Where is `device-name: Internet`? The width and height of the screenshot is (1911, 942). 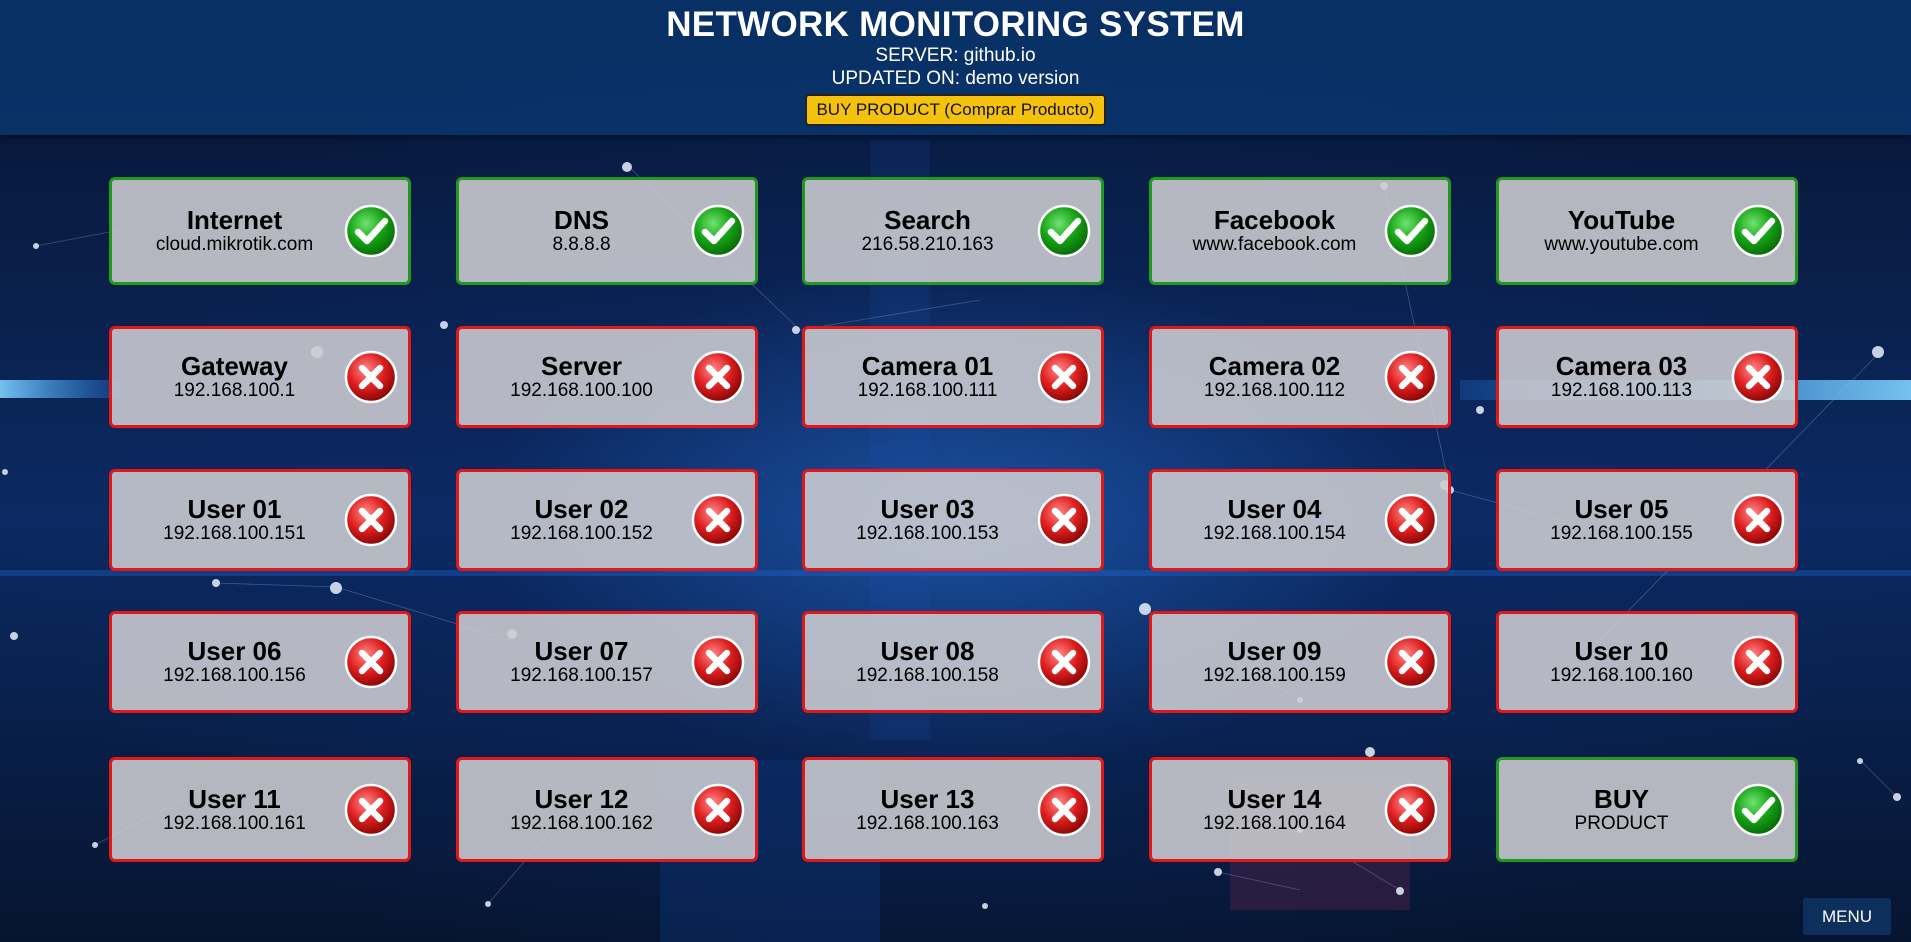
device-name: Internet is located at coordinates (234, 220).